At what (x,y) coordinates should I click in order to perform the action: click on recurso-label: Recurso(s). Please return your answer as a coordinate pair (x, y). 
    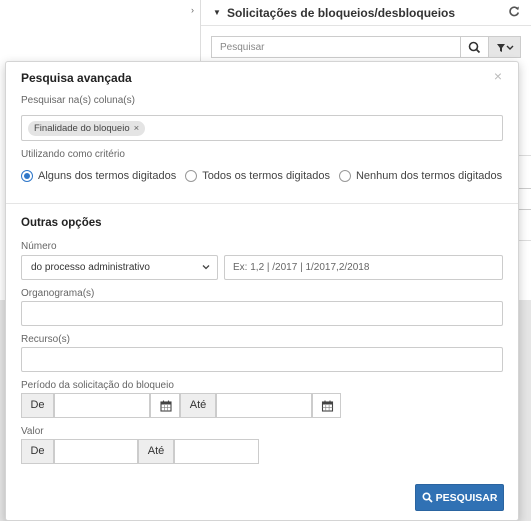
    Looking at the image, I should click on (45, 339).